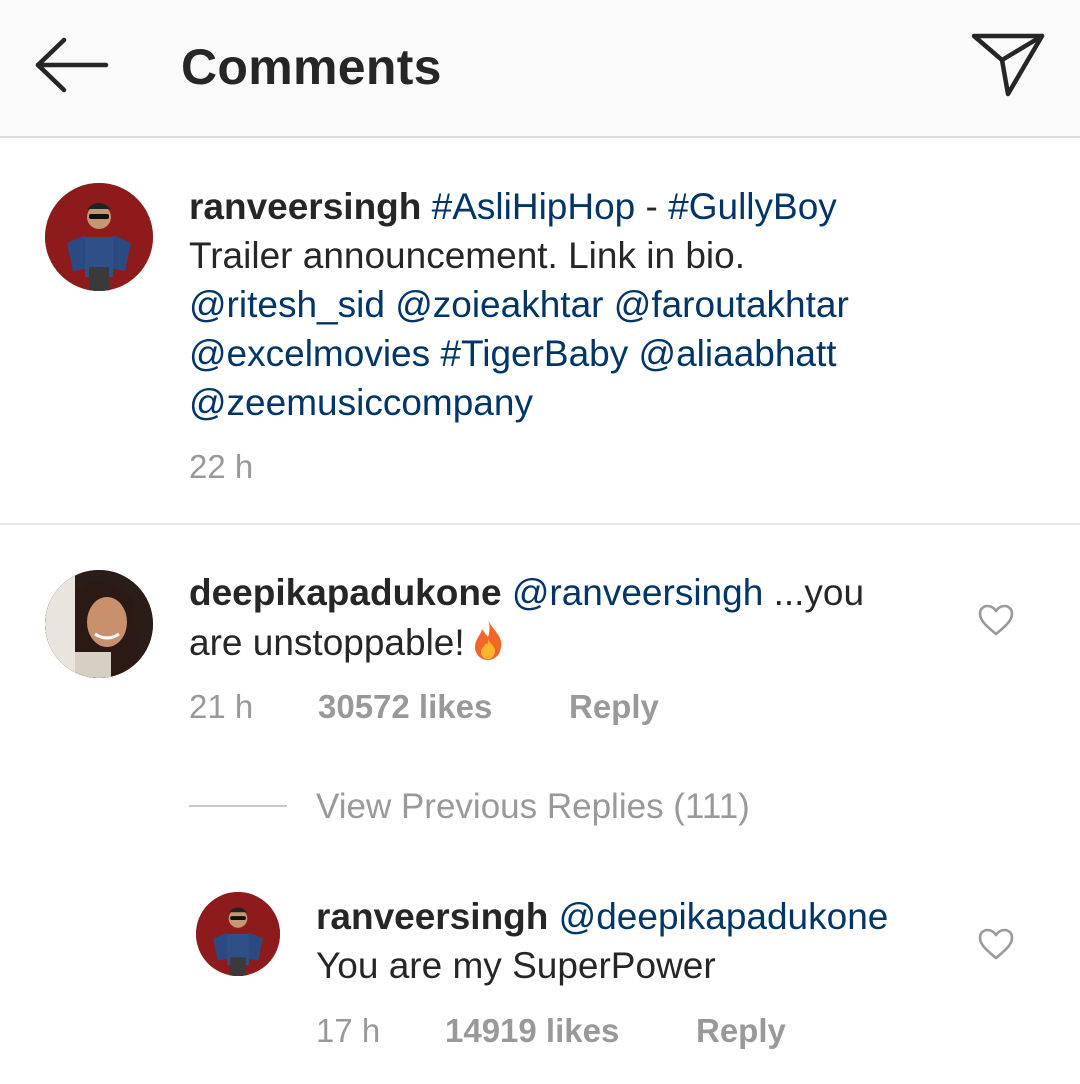  I want to click on hashtag-link: #AsliHipHop, so click(534, 206).